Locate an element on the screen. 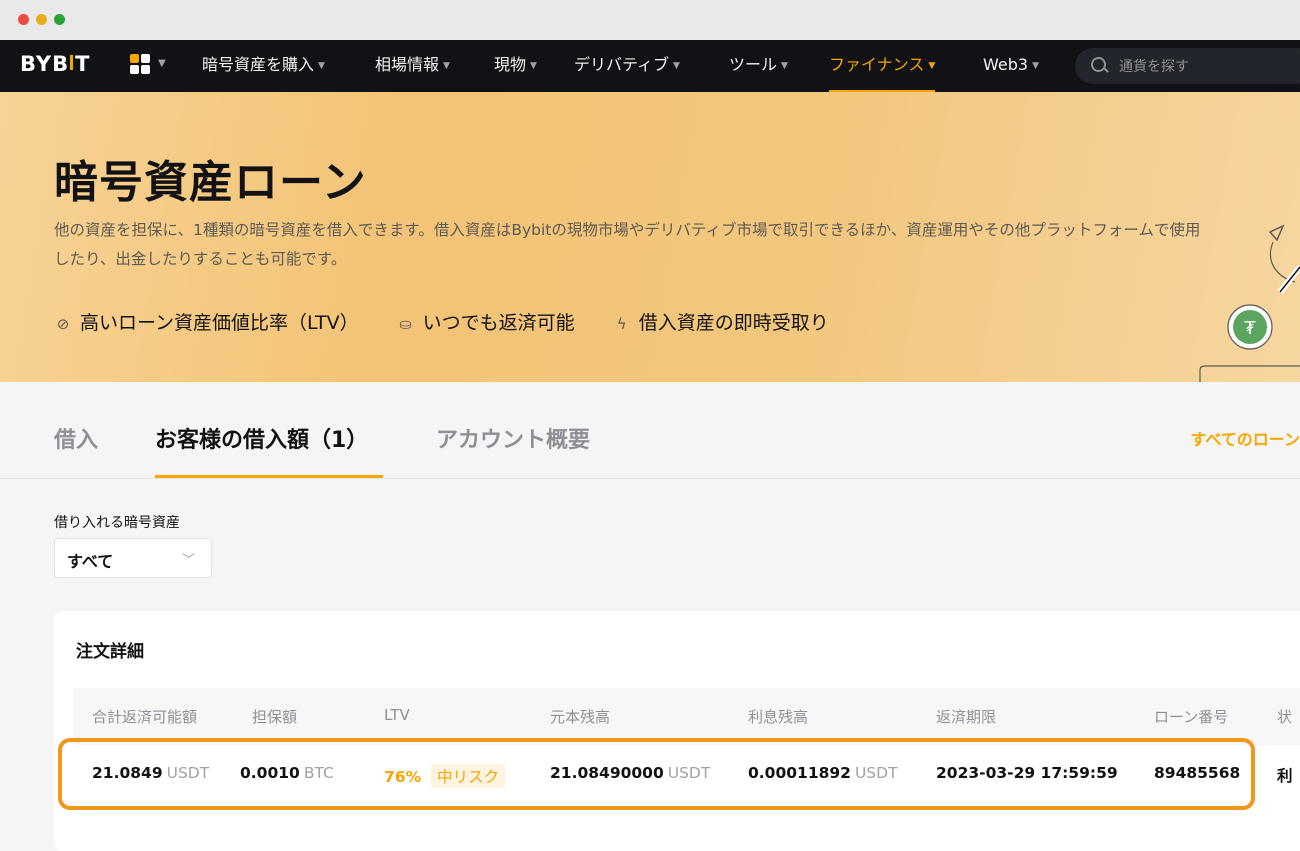 This screenshot has width=1300, height=851. column-header: 返済期限 is located at coordinates (966, 717).